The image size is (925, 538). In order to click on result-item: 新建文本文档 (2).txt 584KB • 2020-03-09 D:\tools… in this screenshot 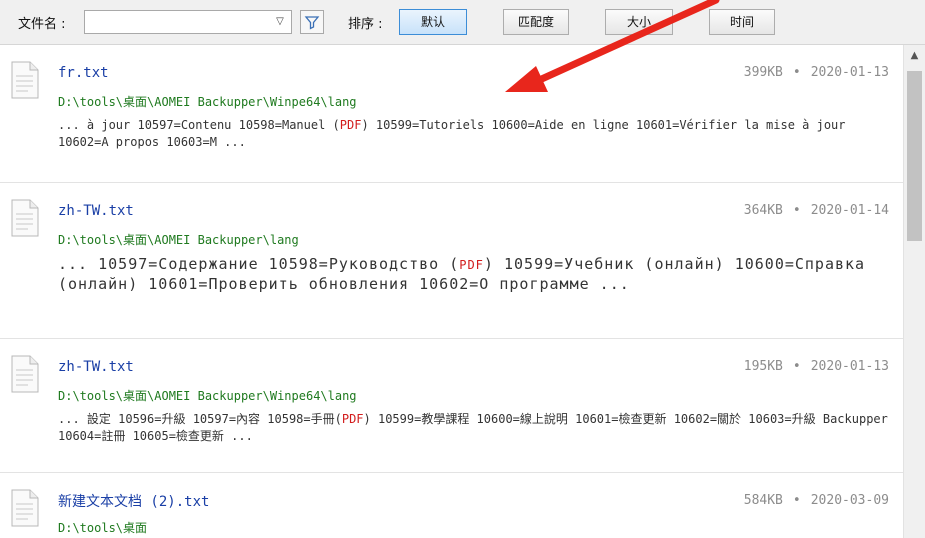, I will do `click(451, 505)`.